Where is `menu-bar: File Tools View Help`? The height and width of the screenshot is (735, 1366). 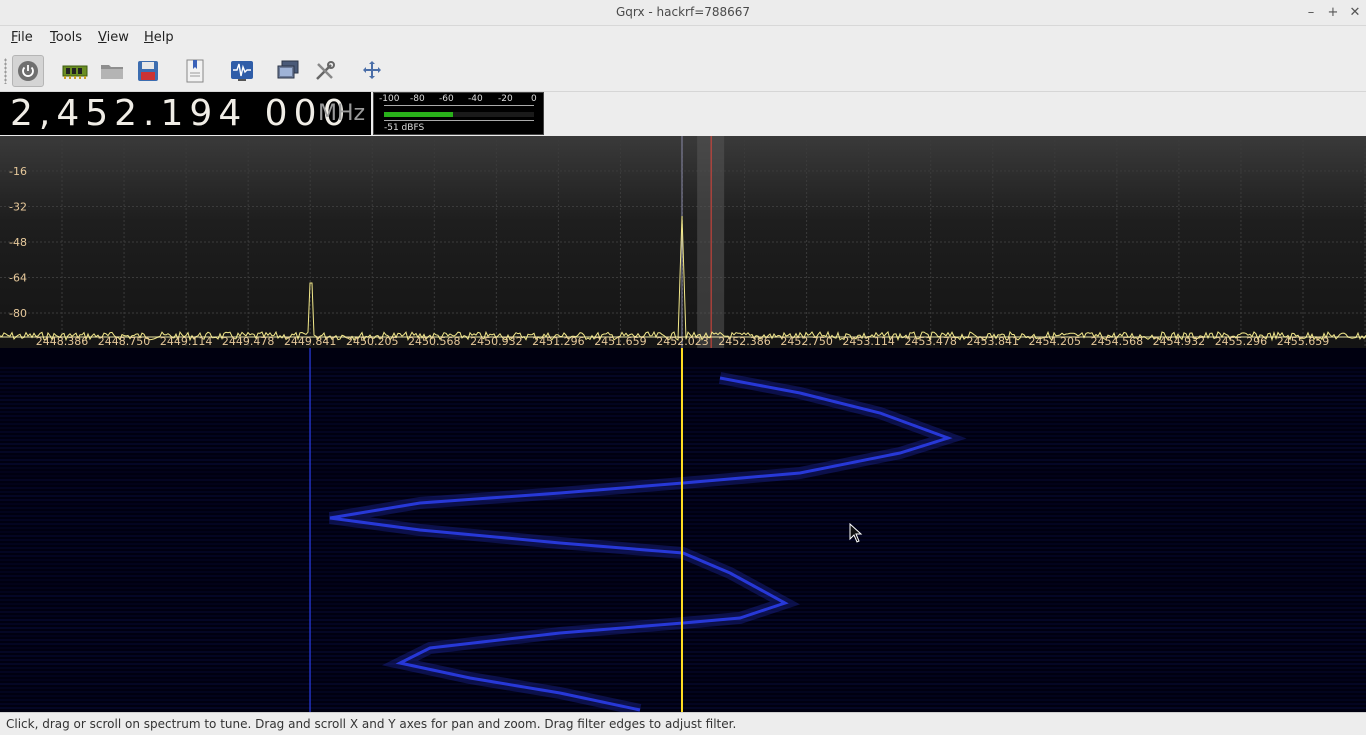 menu-bar: File Tools View Help is located at coordinates (683, 38).